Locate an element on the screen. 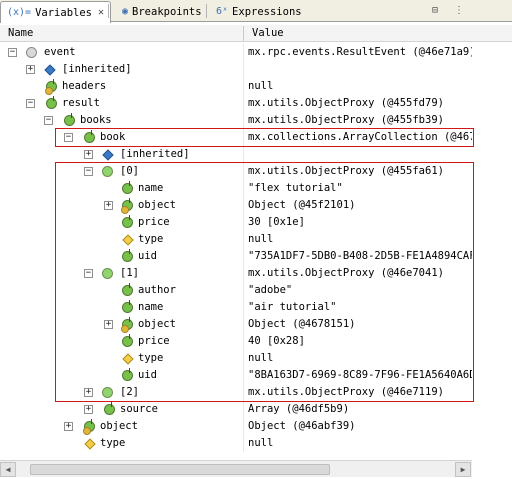 The height and width of the screenshot is (479, 512). tree-row: headers null is located at coordinates (236, 86).